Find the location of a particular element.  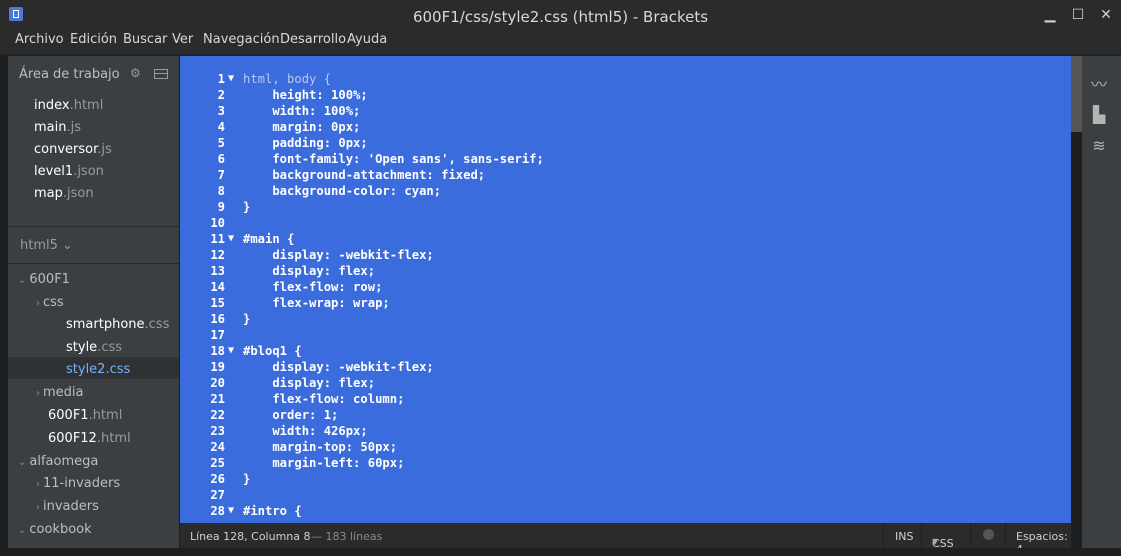

tree-folder: ⌄ 600F1 is located at coordinates (44, 279).